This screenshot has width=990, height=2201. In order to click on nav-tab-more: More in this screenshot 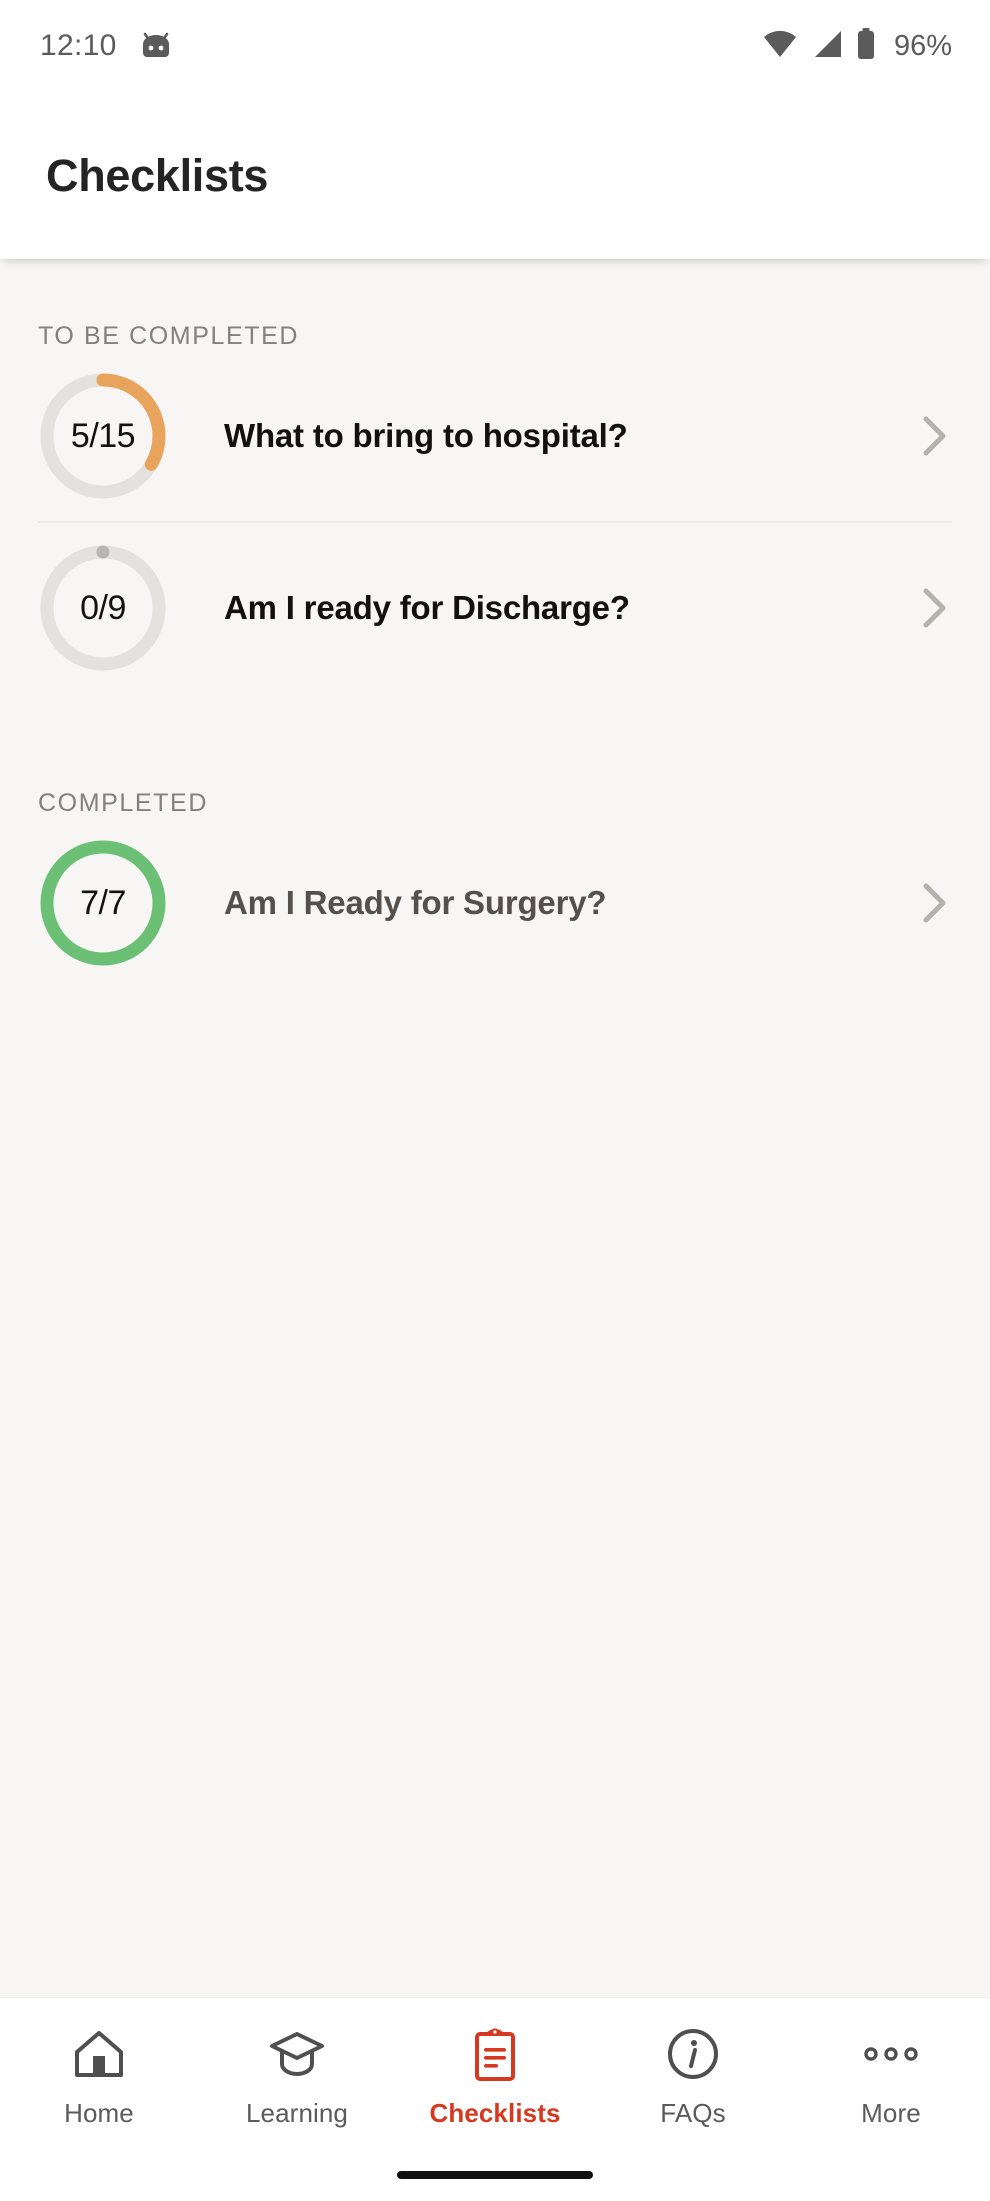, I will do `click(891, 2076)`.